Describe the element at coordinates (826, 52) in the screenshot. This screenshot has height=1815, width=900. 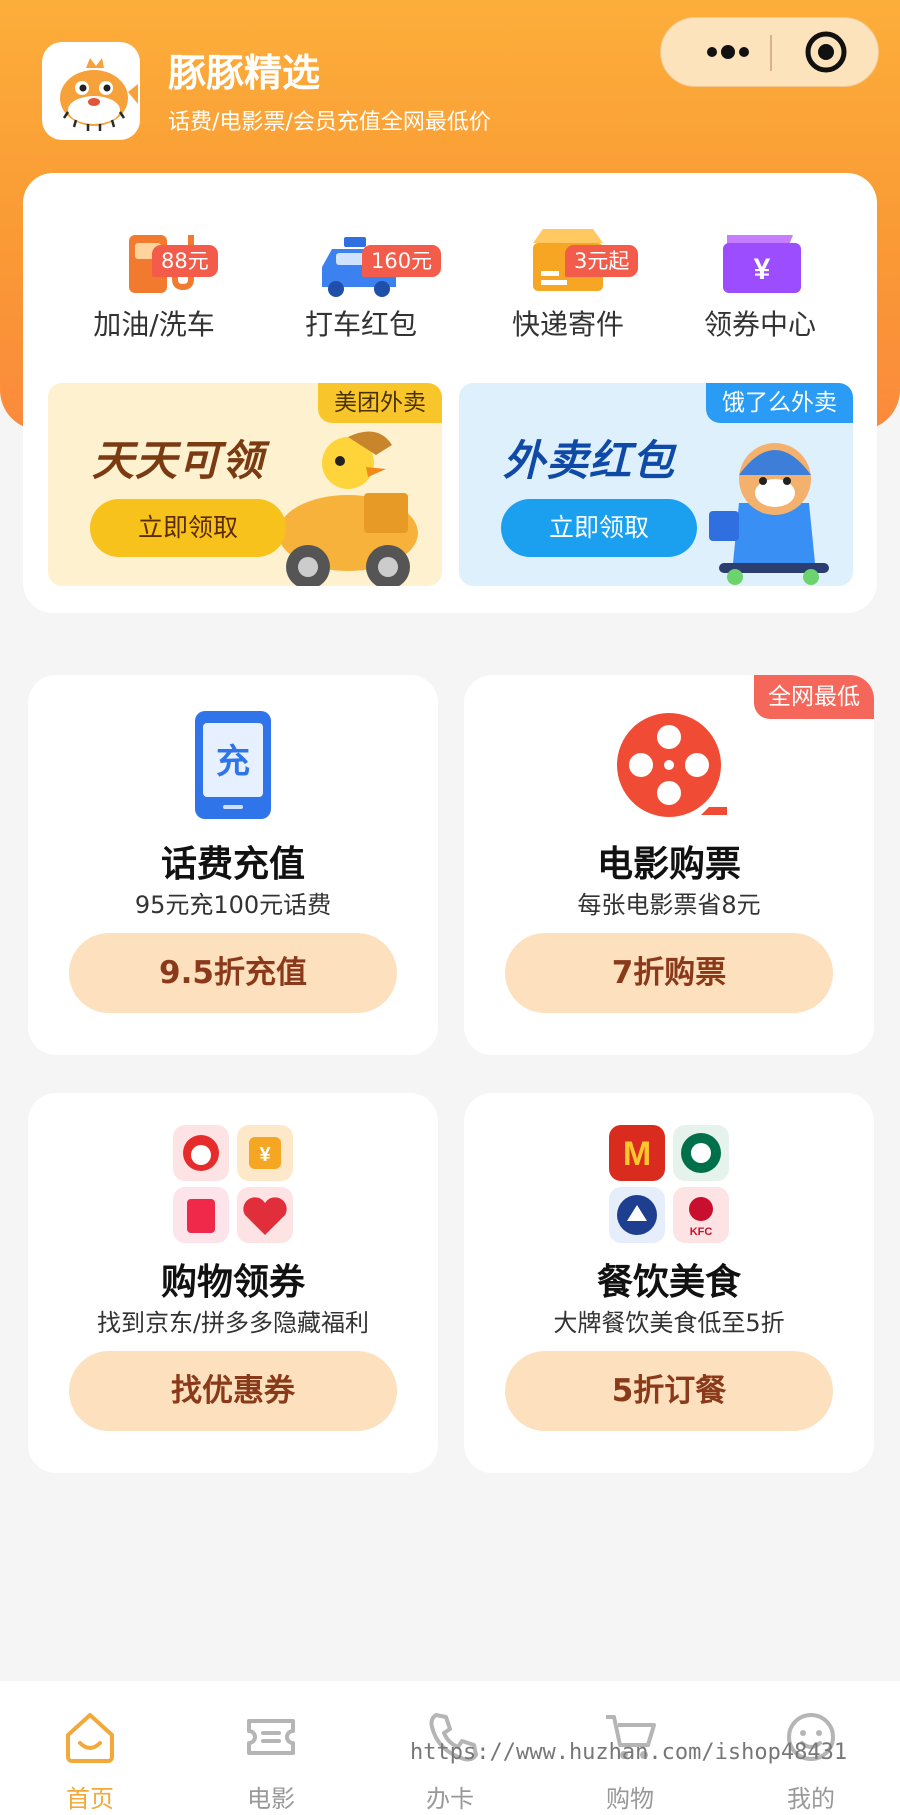
I see `target-circle-icon` at that location.